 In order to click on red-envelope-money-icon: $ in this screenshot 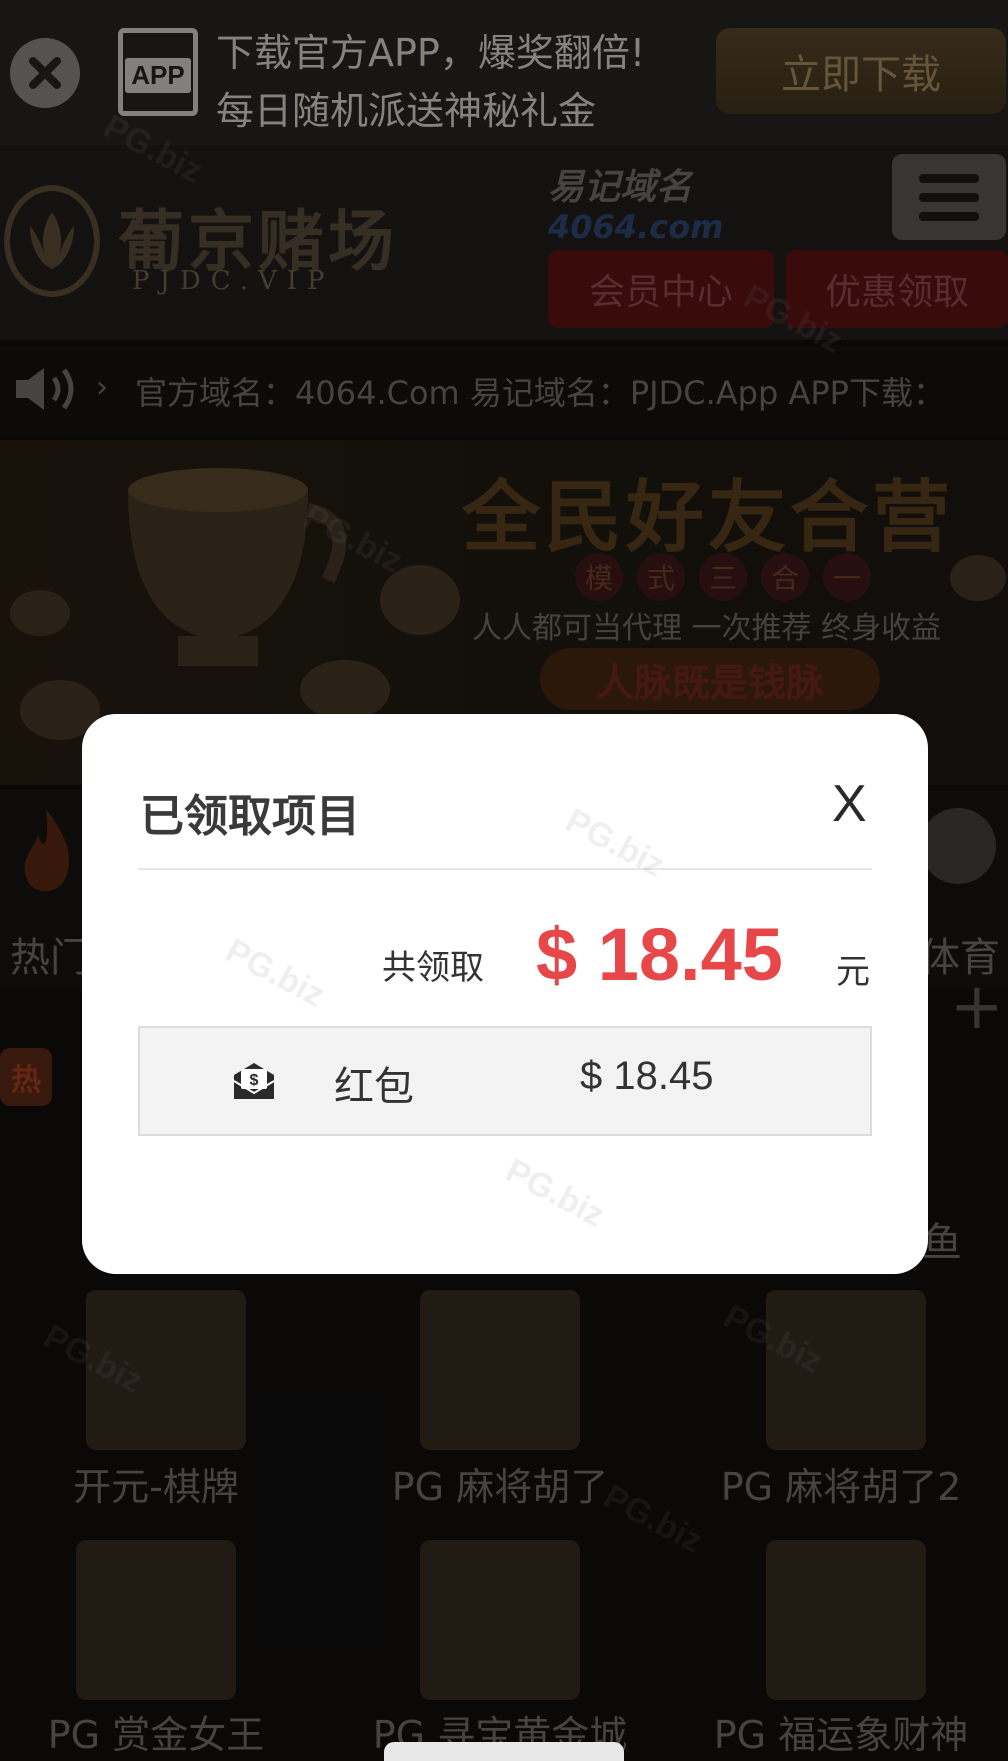, I will do `click(254, 1081)`.